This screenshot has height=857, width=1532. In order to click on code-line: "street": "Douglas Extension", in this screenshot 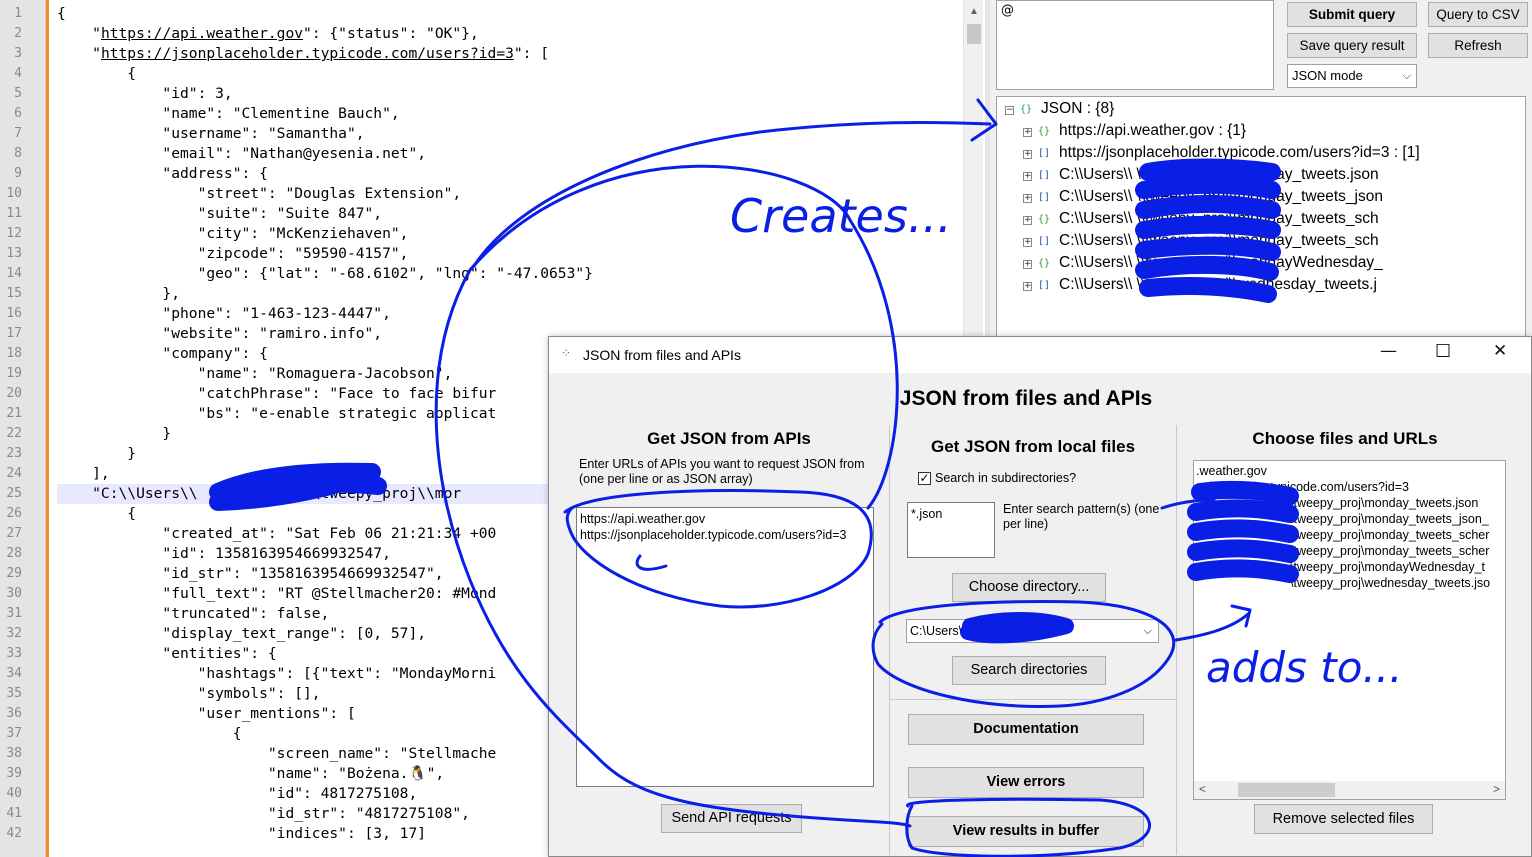, I will do `click(259, 194)`.